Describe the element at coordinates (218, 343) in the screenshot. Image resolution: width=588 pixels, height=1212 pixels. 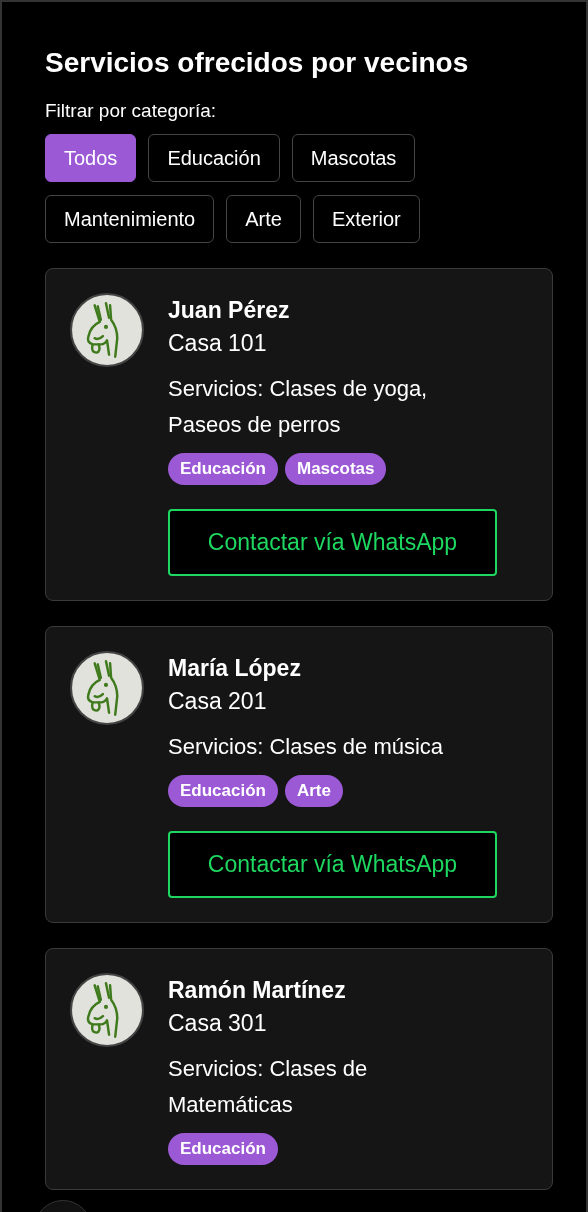
I see `house-number: Casa 101` at that location.